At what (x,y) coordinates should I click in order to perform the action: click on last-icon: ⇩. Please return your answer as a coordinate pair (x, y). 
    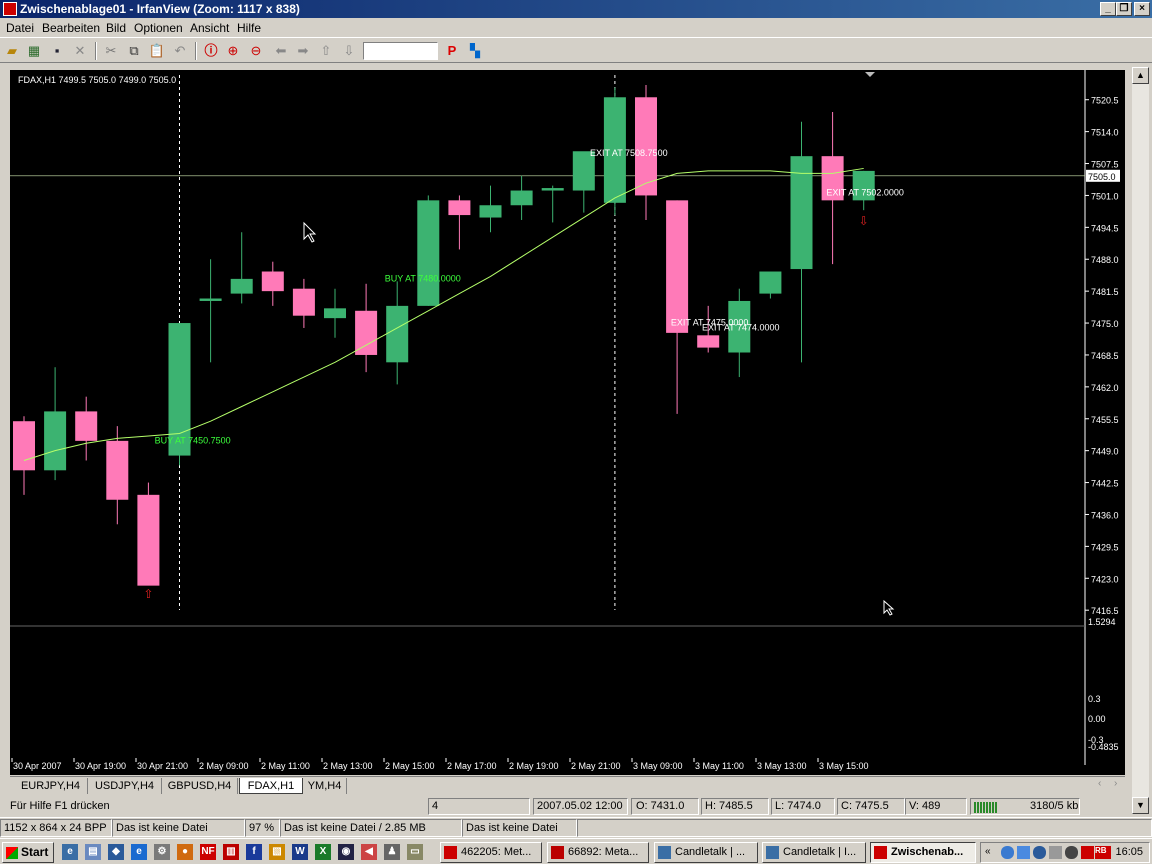
    Looking at the image, I should click on (349, 51).